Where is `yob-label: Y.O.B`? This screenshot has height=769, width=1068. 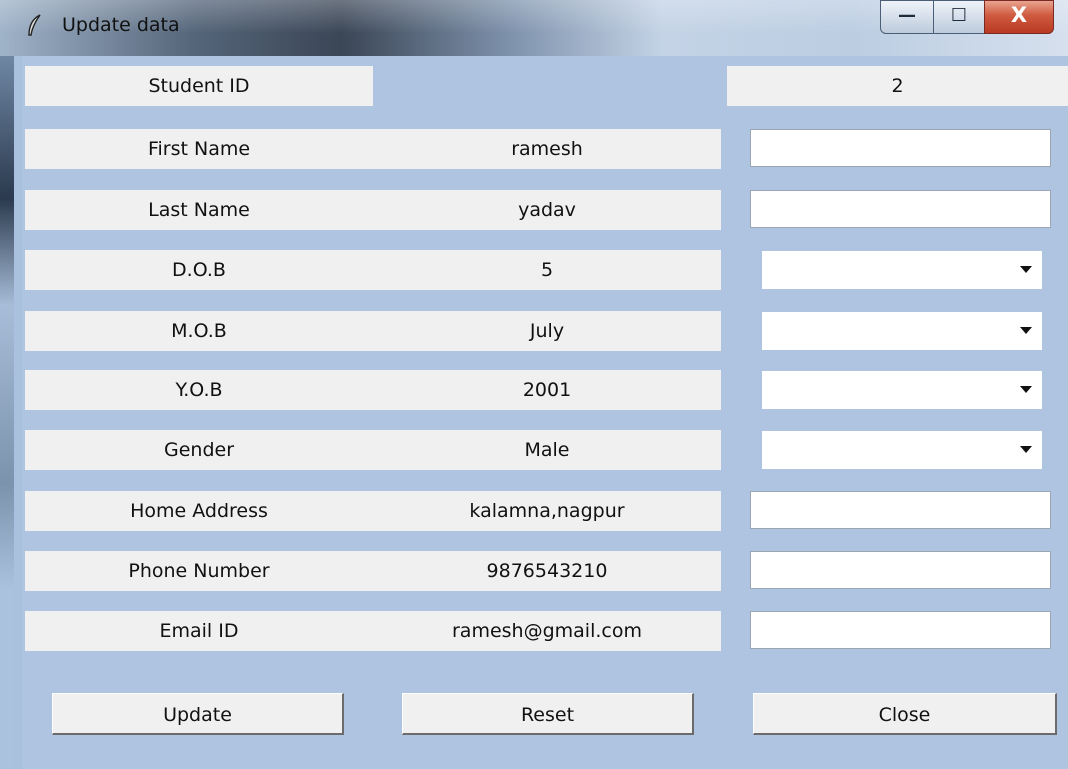
yob-label: Y.O.B is located at coordinates (199, 390).